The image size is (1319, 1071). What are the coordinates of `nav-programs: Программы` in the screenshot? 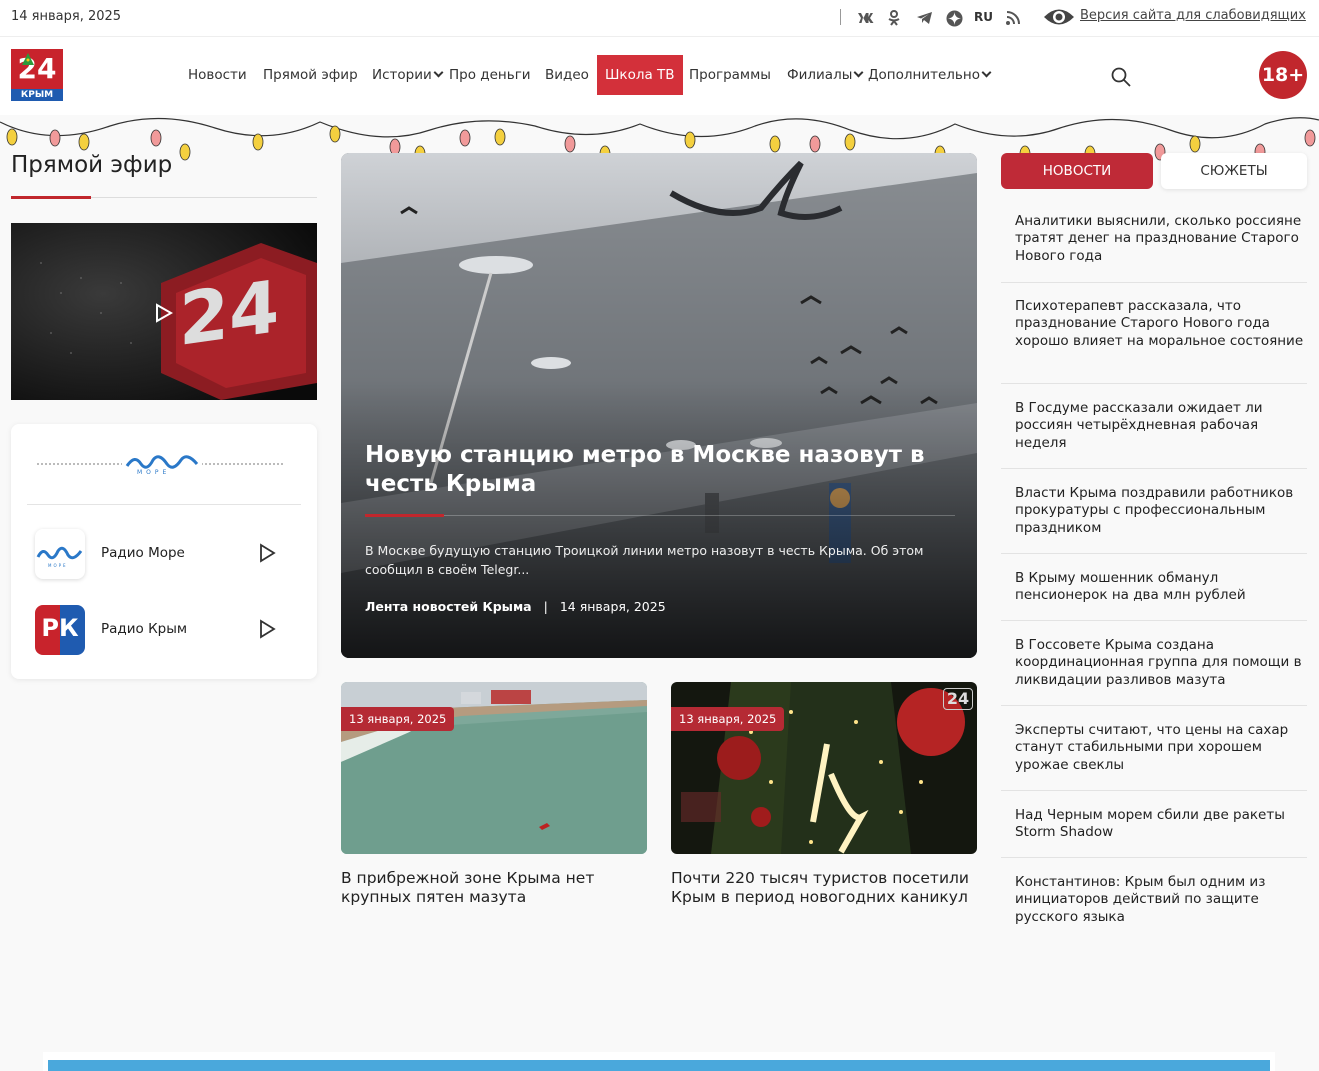 It's located at (730, 75).